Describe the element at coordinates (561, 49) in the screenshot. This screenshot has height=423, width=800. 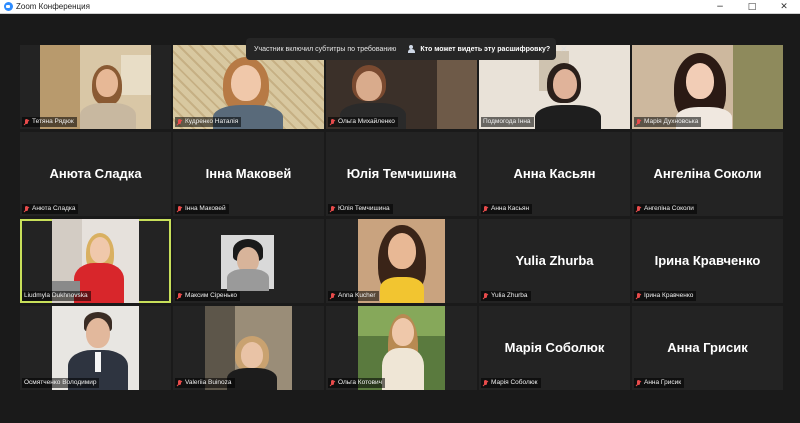
I see `close-icon: ✕` at that location.